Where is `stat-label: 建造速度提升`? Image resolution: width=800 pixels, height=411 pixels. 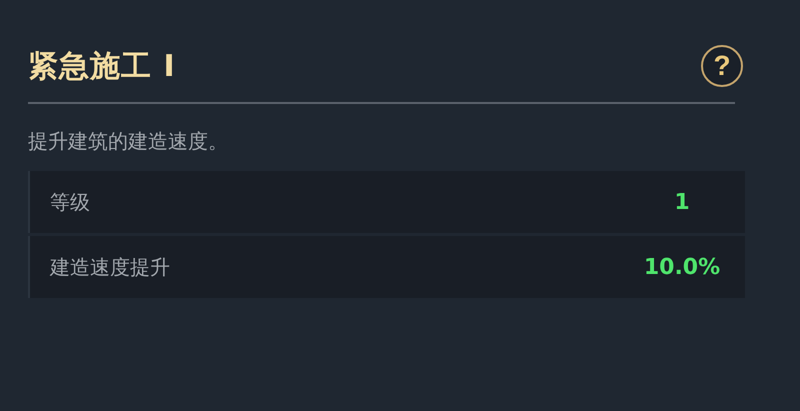 stat-label: 建造速度提升 is located at coordinates (110, 267).